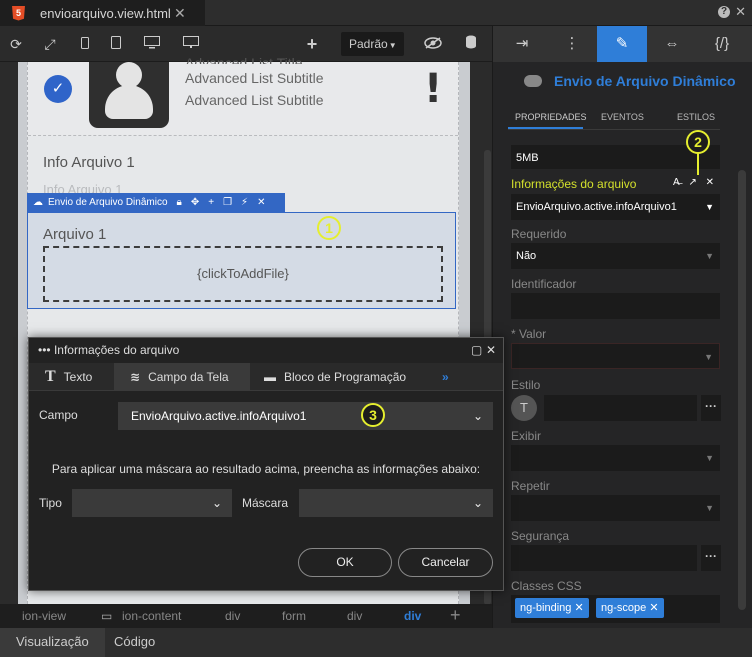 This screenshot has width=752, height=657. What do you see at coordinates (604, 558) in the screenshot?
I see `seguranca-input` at bounding box center [604, 558].